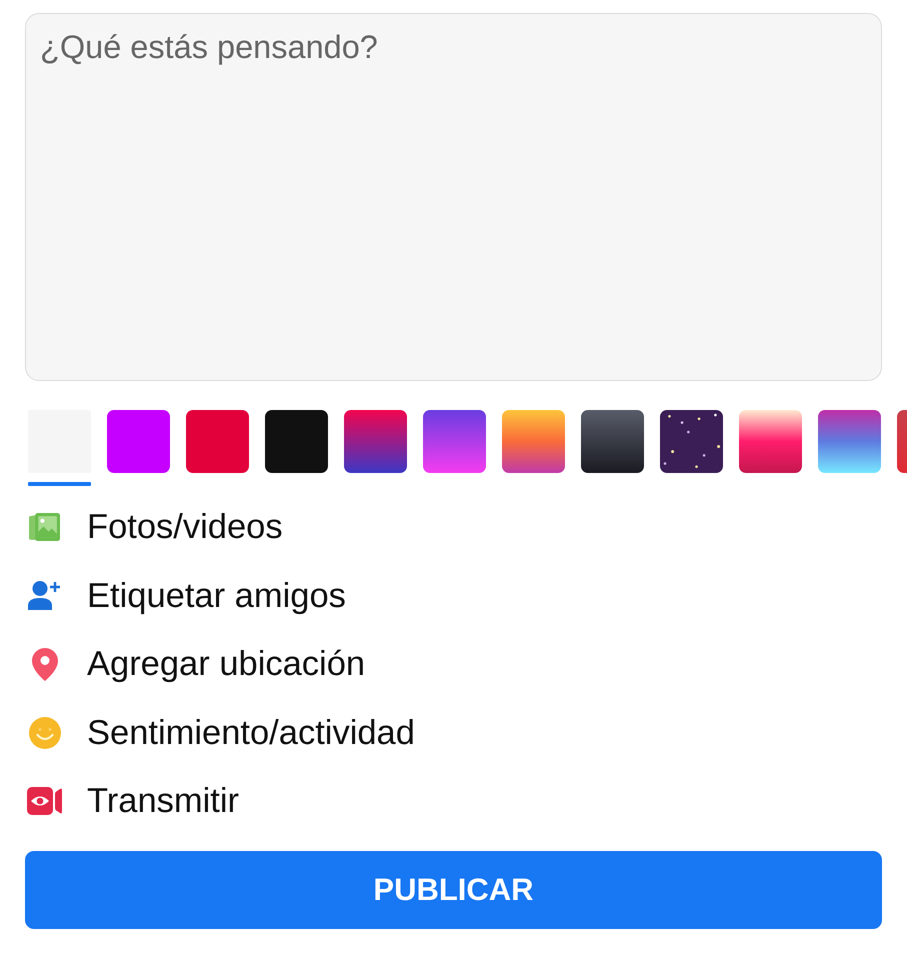 This screenshot has height=960, width=907. What do you see at coordinates (44, 527) in the screenshot?
I see `photos-icon` at bounding box center [44, 527].